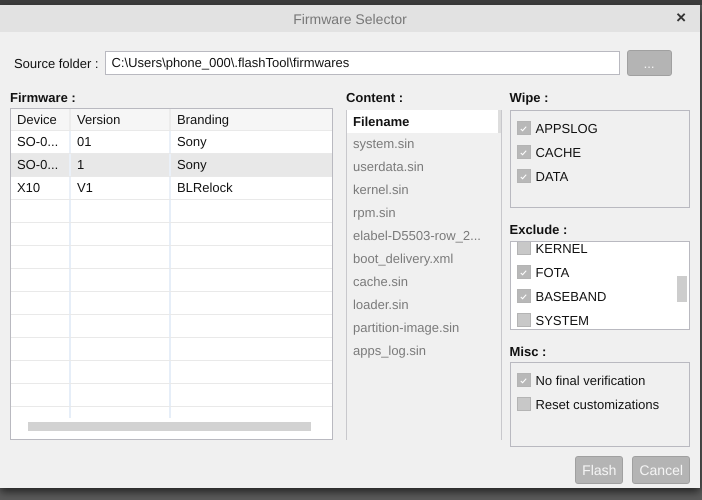  What do you see at coordinates (553, 272) in the screenshot?
I see `checkbox-label: FOTA` at bounding box center [553, 272].